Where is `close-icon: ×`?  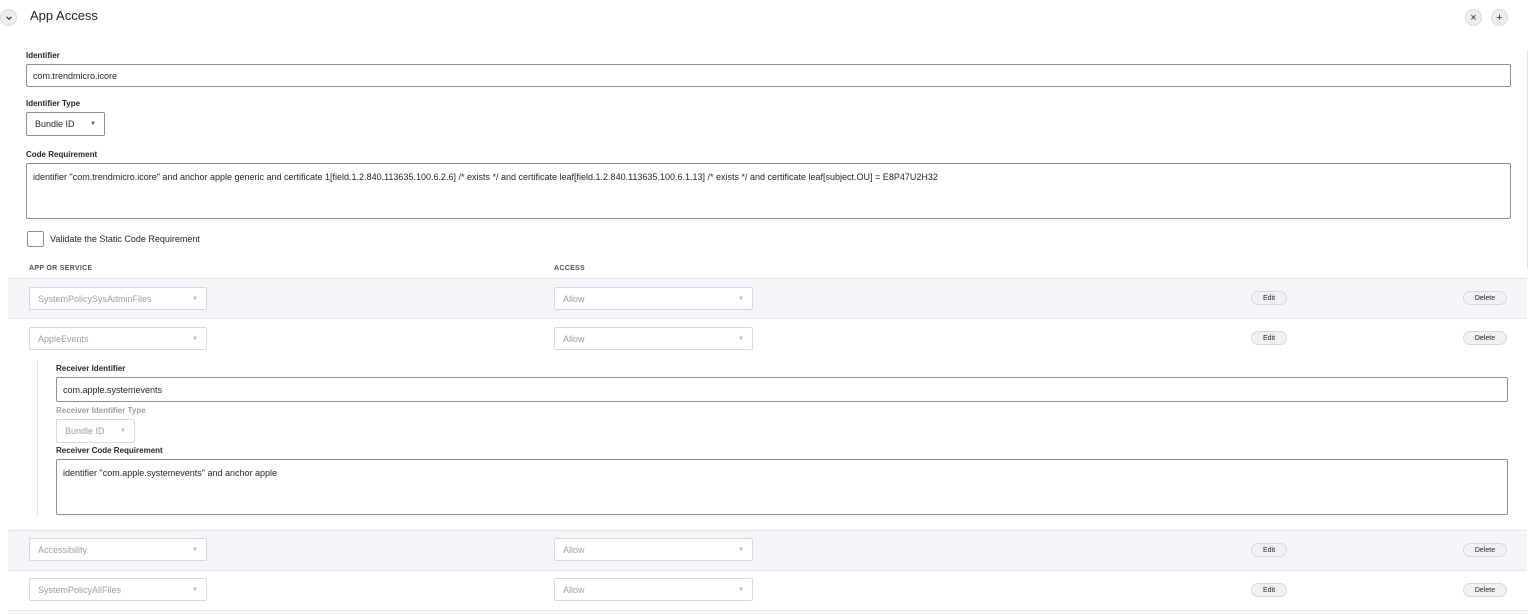
close-icon: × is located at coordinates (1473, 17).